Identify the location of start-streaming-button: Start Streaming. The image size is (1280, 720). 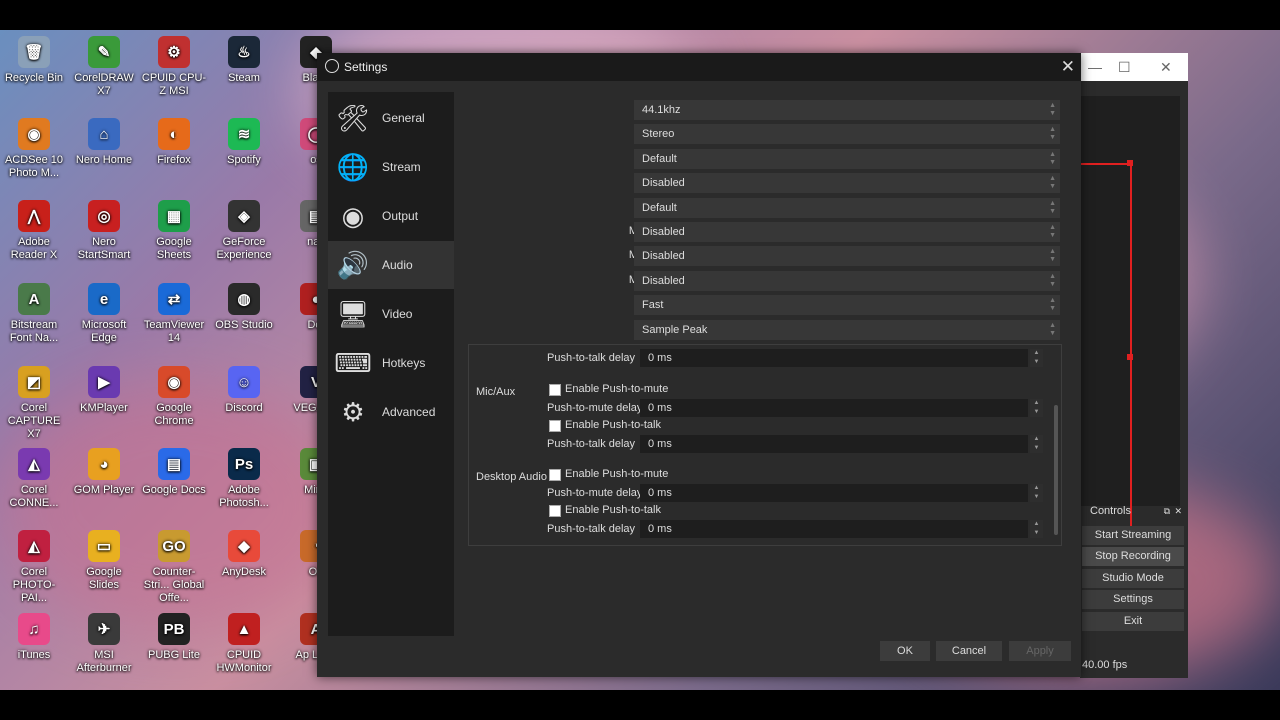
(1133, 535).